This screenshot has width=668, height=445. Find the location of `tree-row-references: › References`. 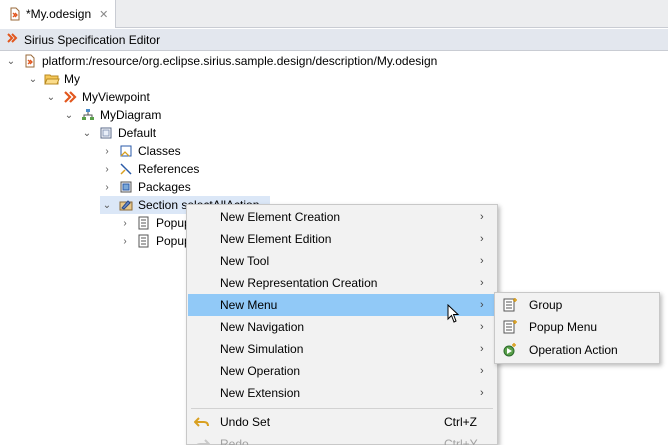

tree-row-references: › References is located at coordinates (149, 169).